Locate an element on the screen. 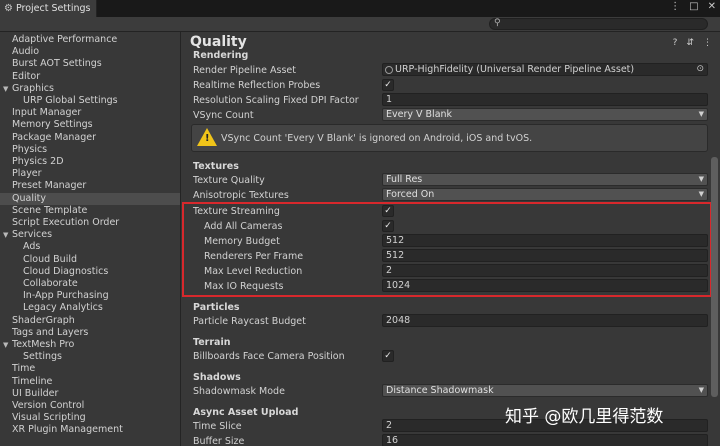 The image size is (720, 446). texture-streaming-label: Texture Streaming is located at coordinates (236, 211).